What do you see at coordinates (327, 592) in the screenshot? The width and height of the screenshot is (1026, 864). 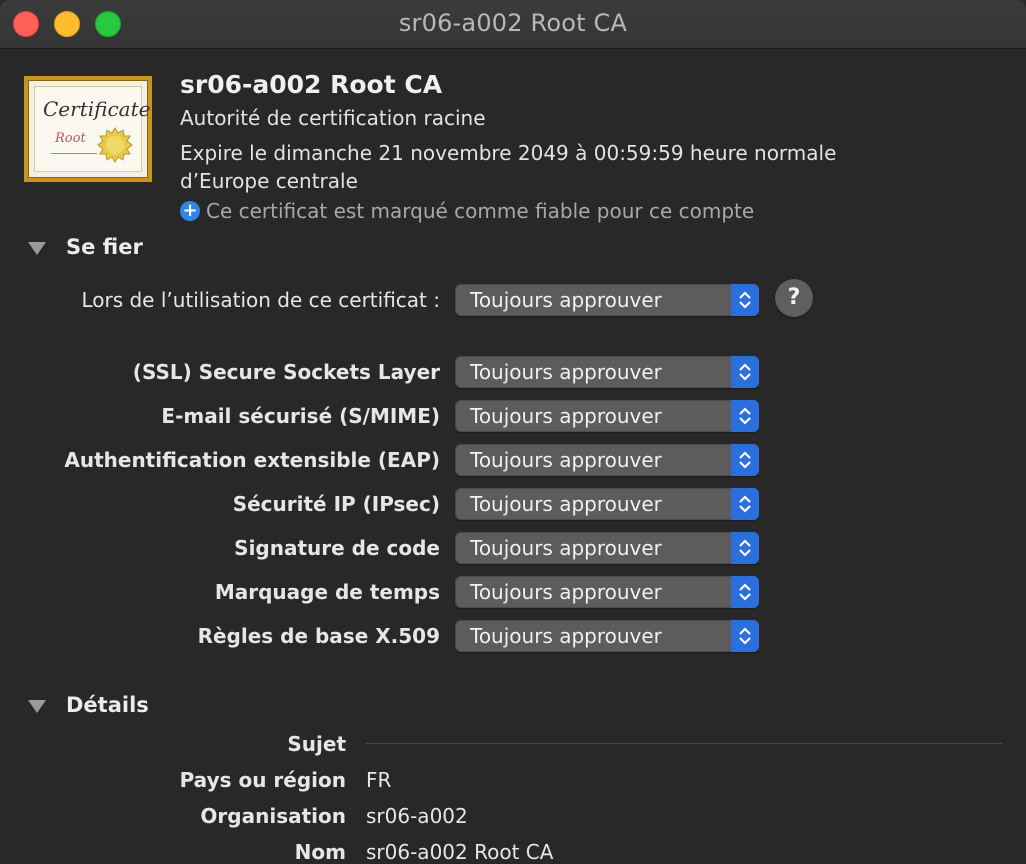 I see `policy-label-timestamping: Marquage de temps` at bounding box center [327, 592].